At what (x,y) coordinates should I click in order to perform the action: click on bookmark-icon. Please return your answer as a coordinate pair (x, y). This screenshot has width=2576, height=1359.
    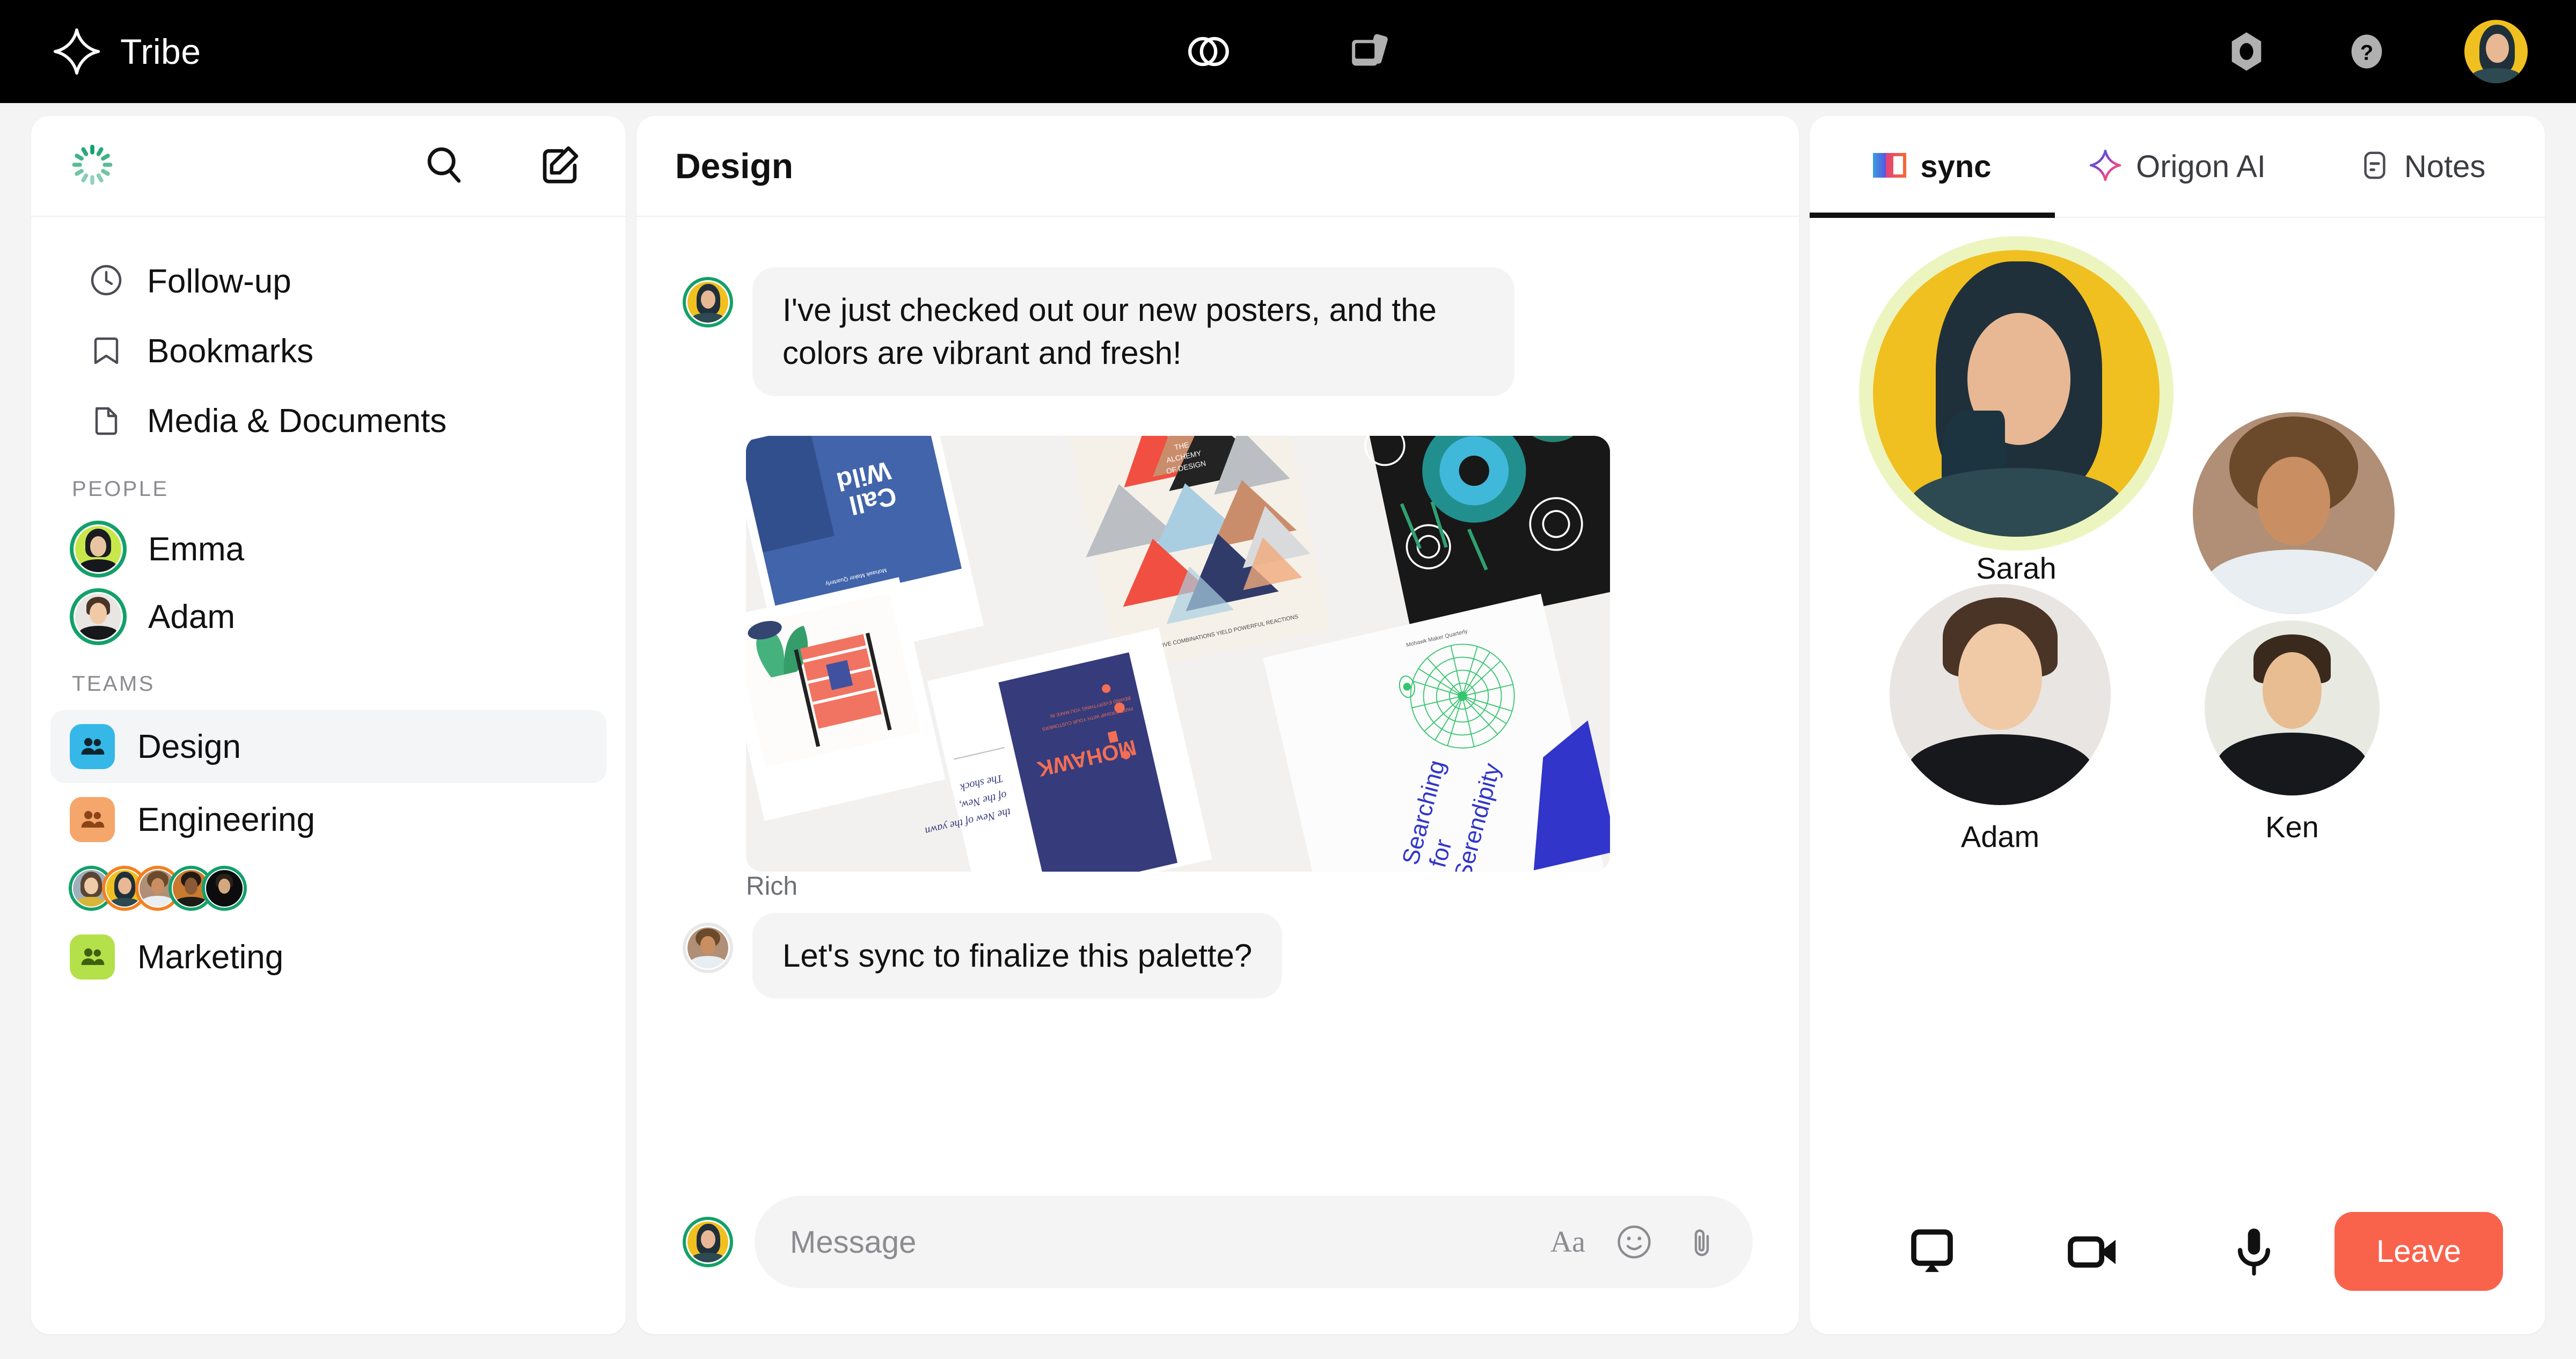
    Looking at the image, I should click on (106, 351).